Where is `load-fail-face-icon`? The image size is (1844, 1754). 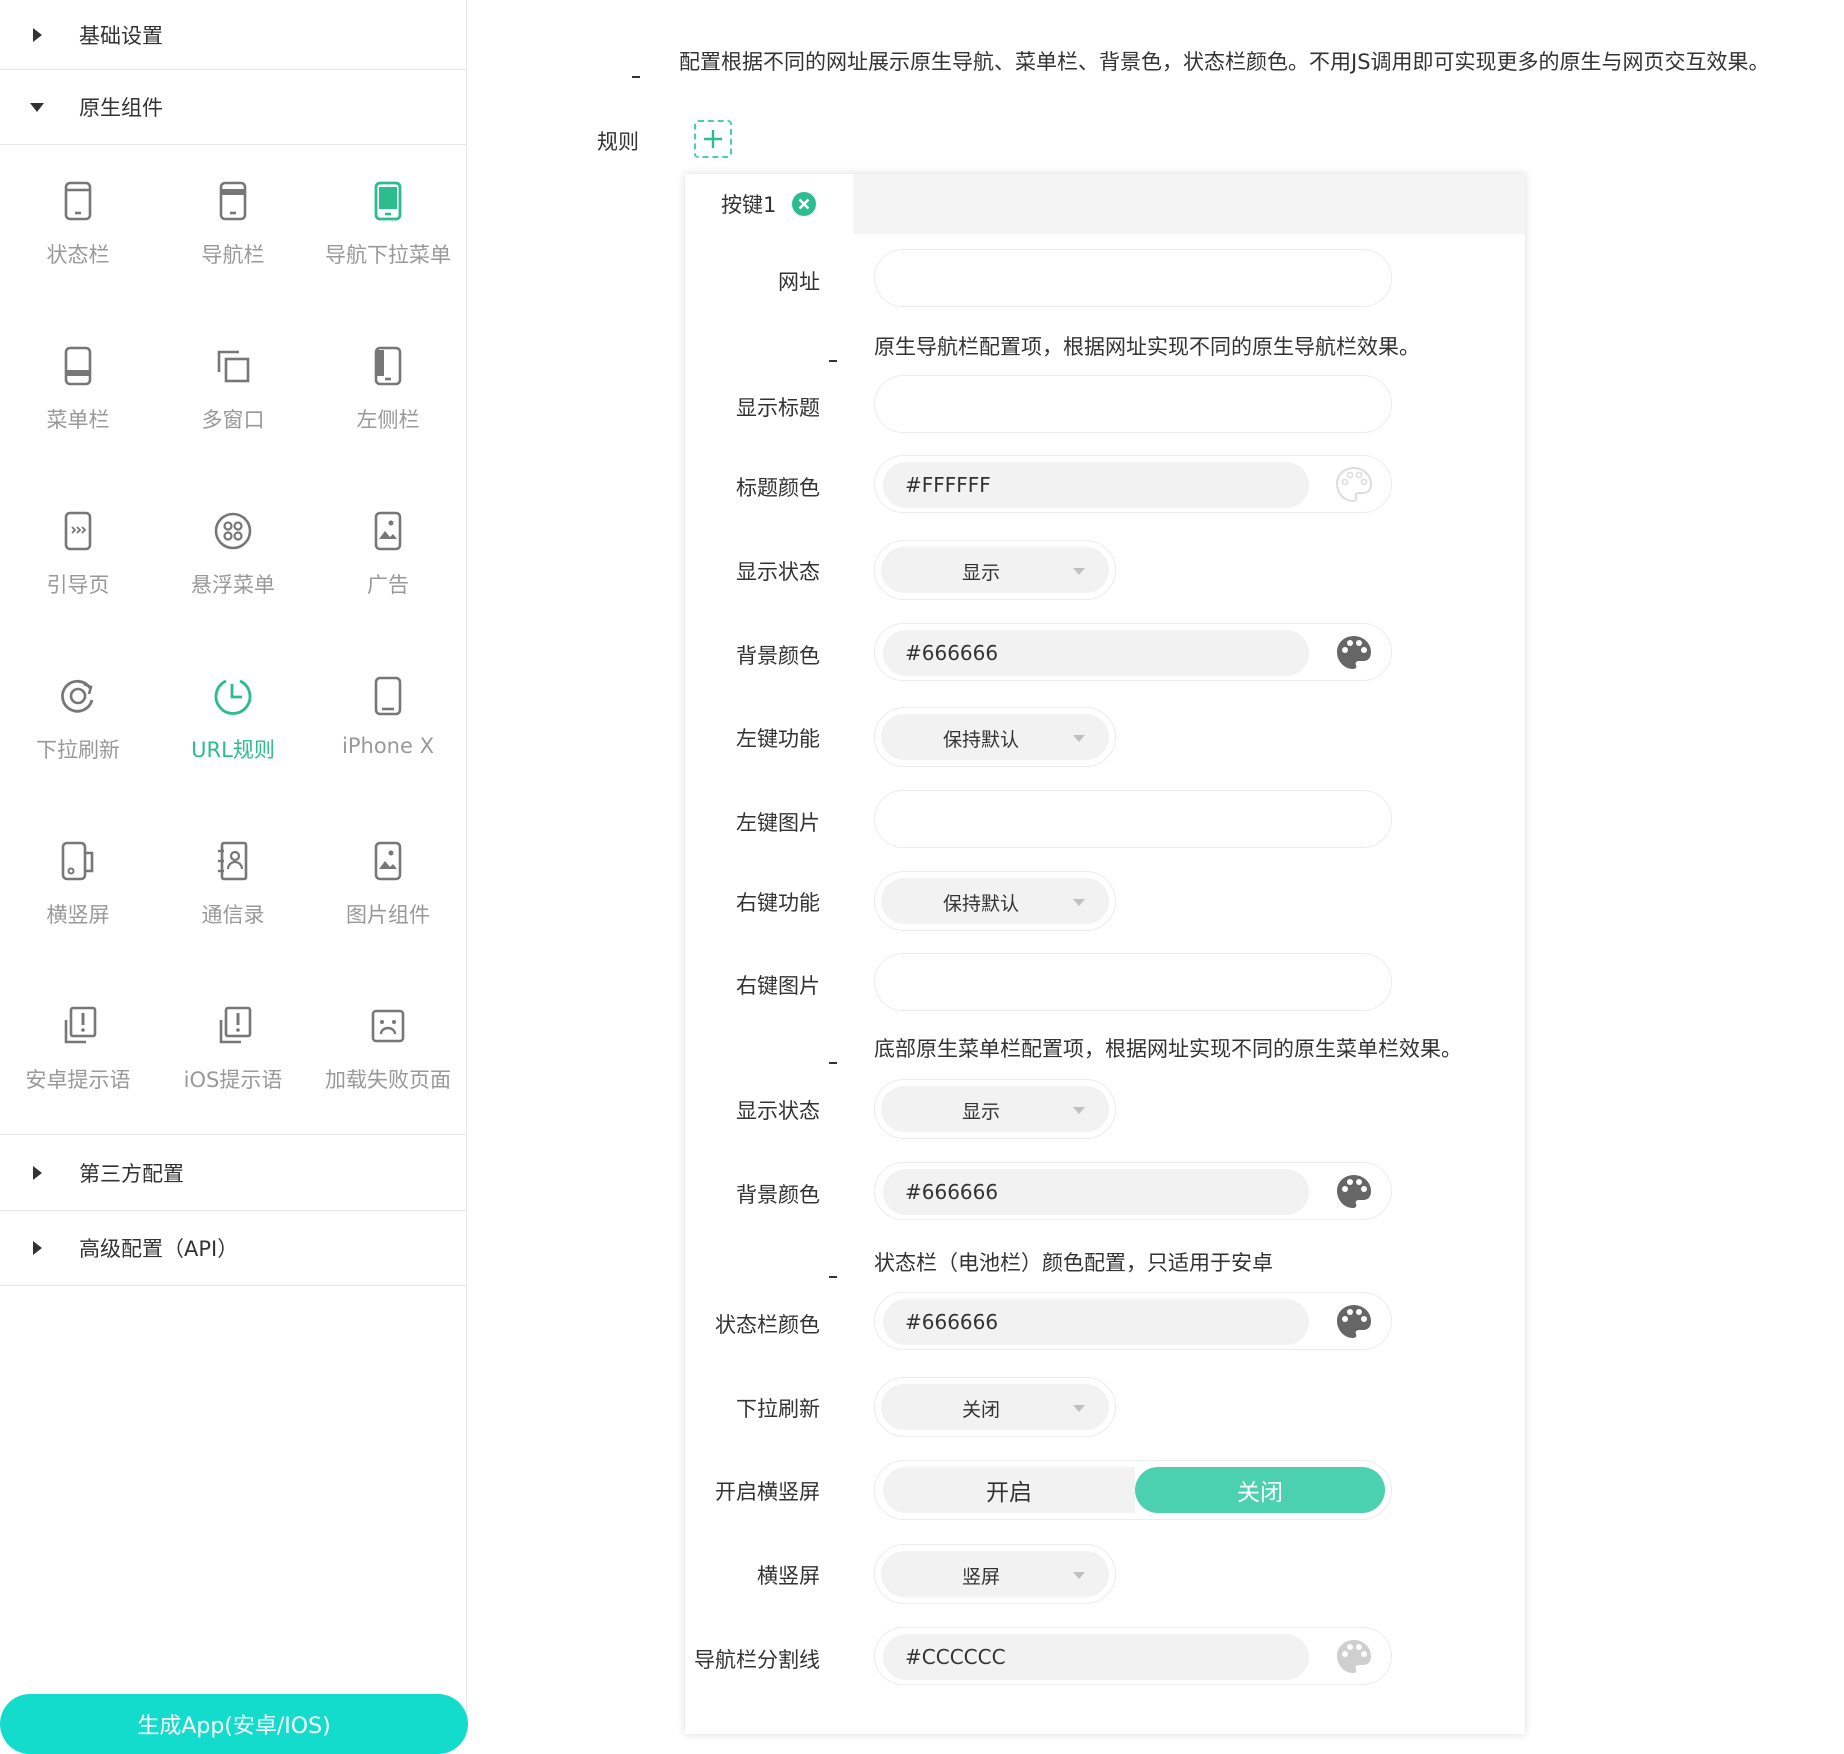
load-fail-face-icon is located at coordinates (388, 1026).